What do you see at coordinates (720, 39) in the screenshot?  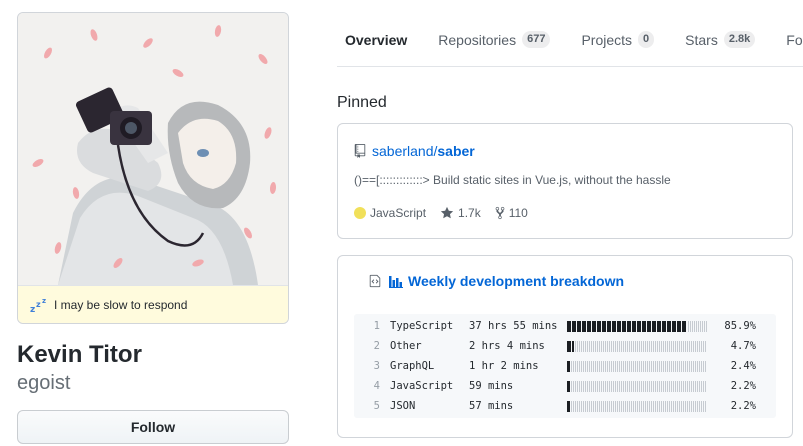 I see `tab-stars: Stars 2.8k` at bounding box center [720, 39].